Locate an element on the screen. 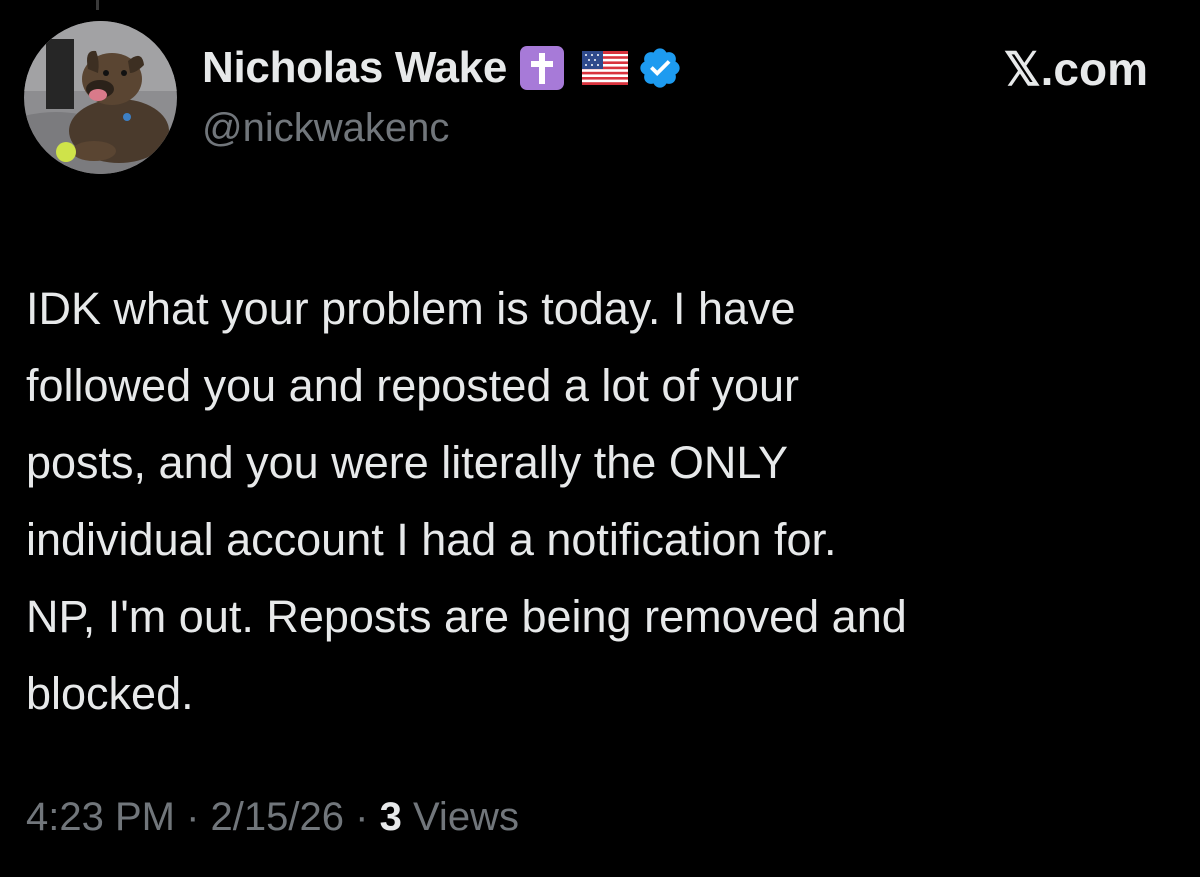  brand-label: 𝕏.com is located at coordinates (1075, 69).